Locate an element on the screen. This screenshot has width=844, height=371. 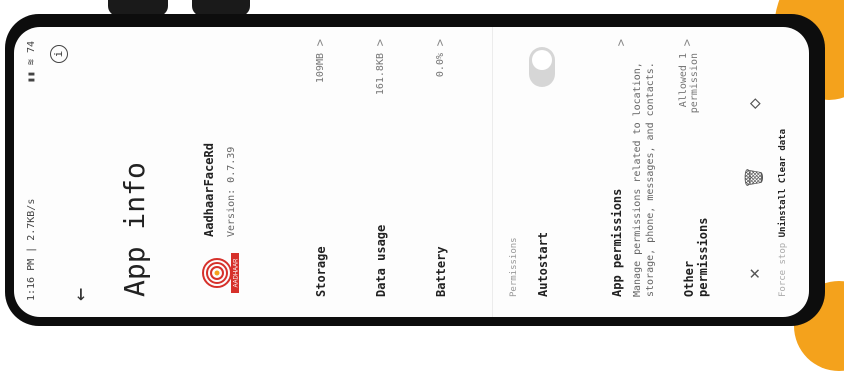
autostart-label: Autostart is located at coordinates (543, 264).